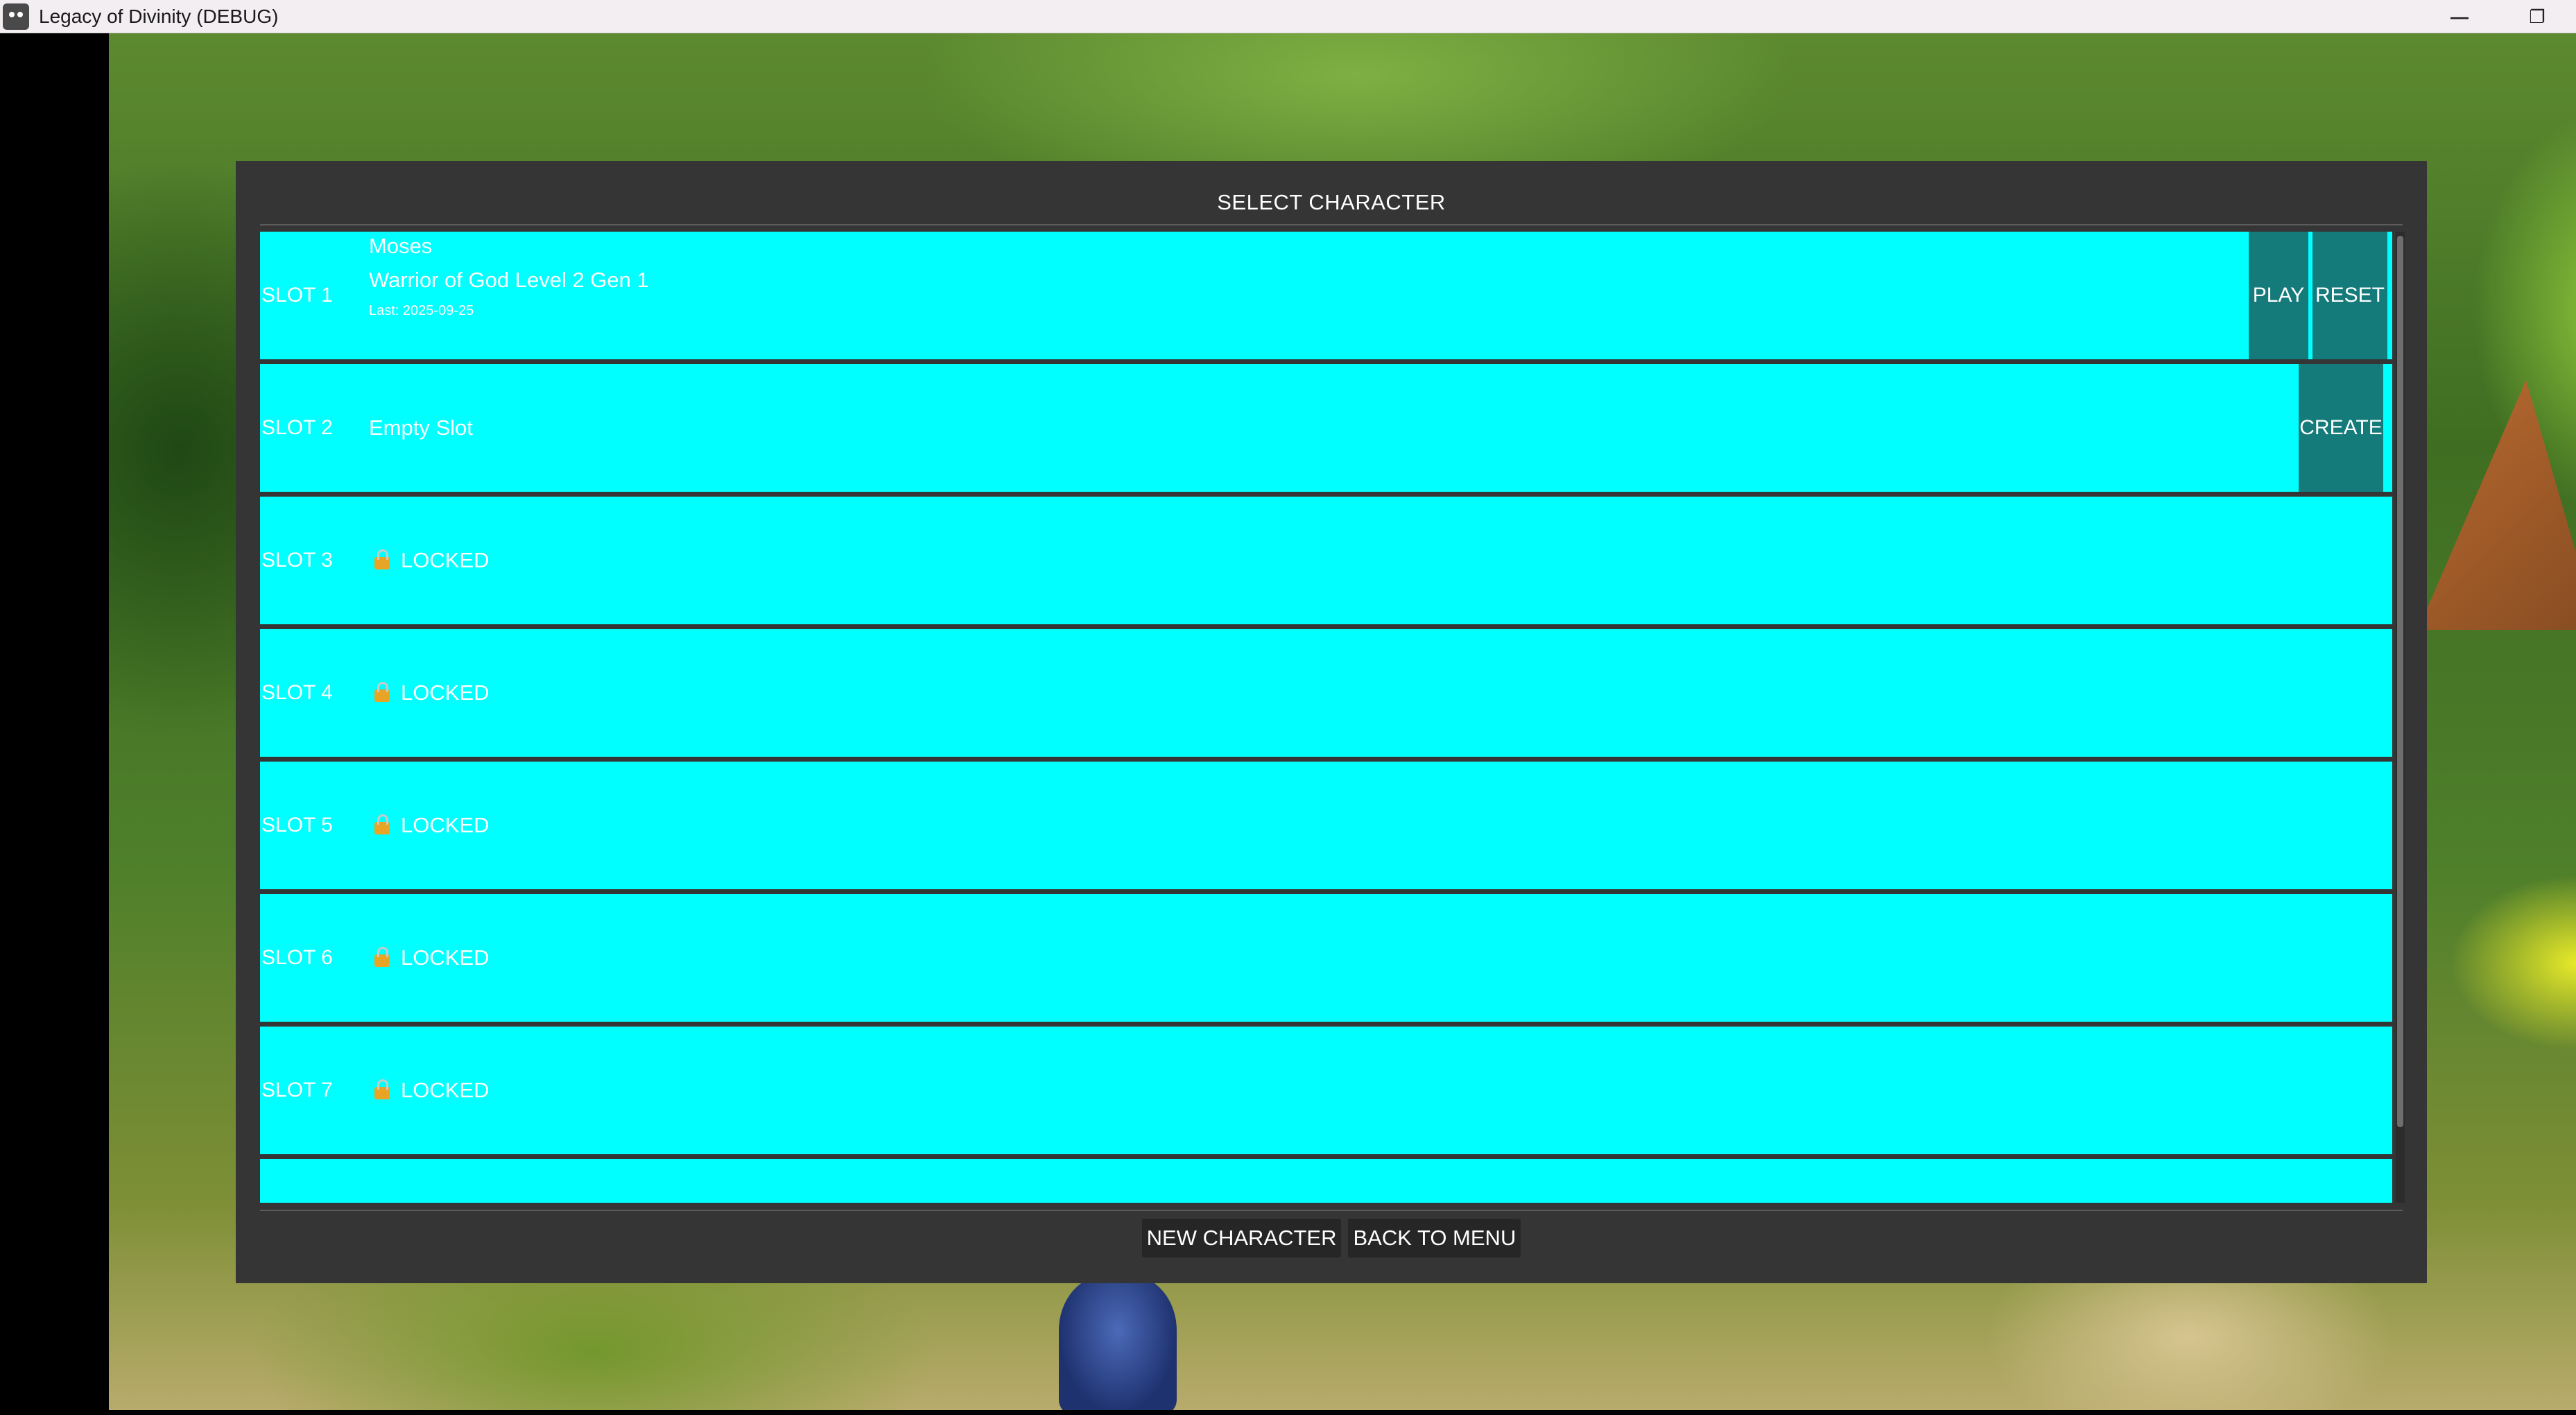 The height and width of the screenshot is (1415, 2576). Describe the element at coordinates (509, 280) in the screenshot. I see `character-class-level: Warrior of God Level 2 Gen 1` at that location.